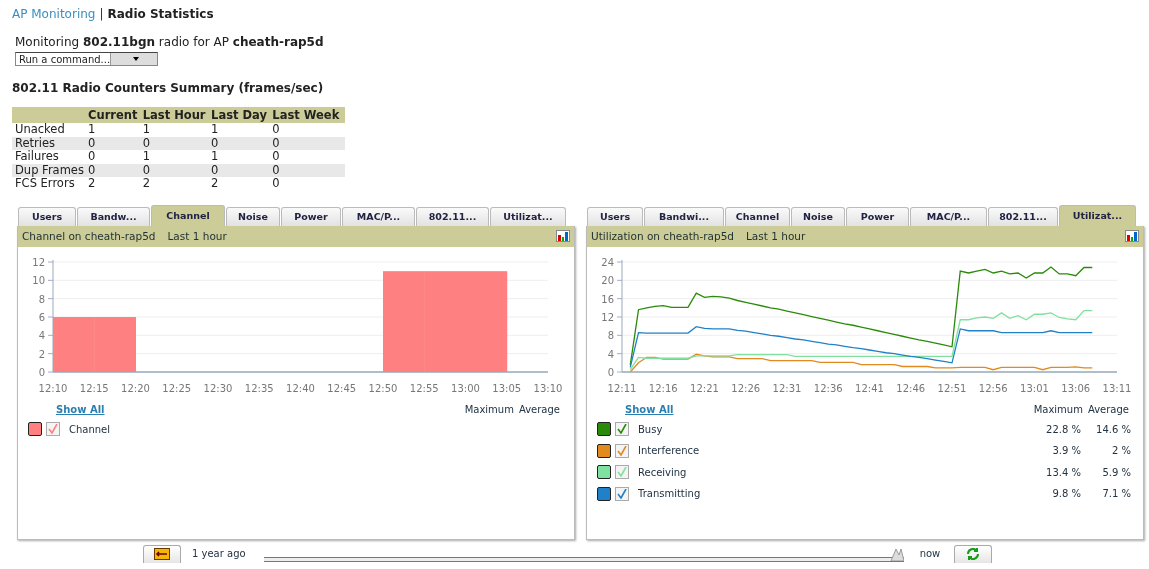  I want to click on slider-thumb, so click(896, 553).